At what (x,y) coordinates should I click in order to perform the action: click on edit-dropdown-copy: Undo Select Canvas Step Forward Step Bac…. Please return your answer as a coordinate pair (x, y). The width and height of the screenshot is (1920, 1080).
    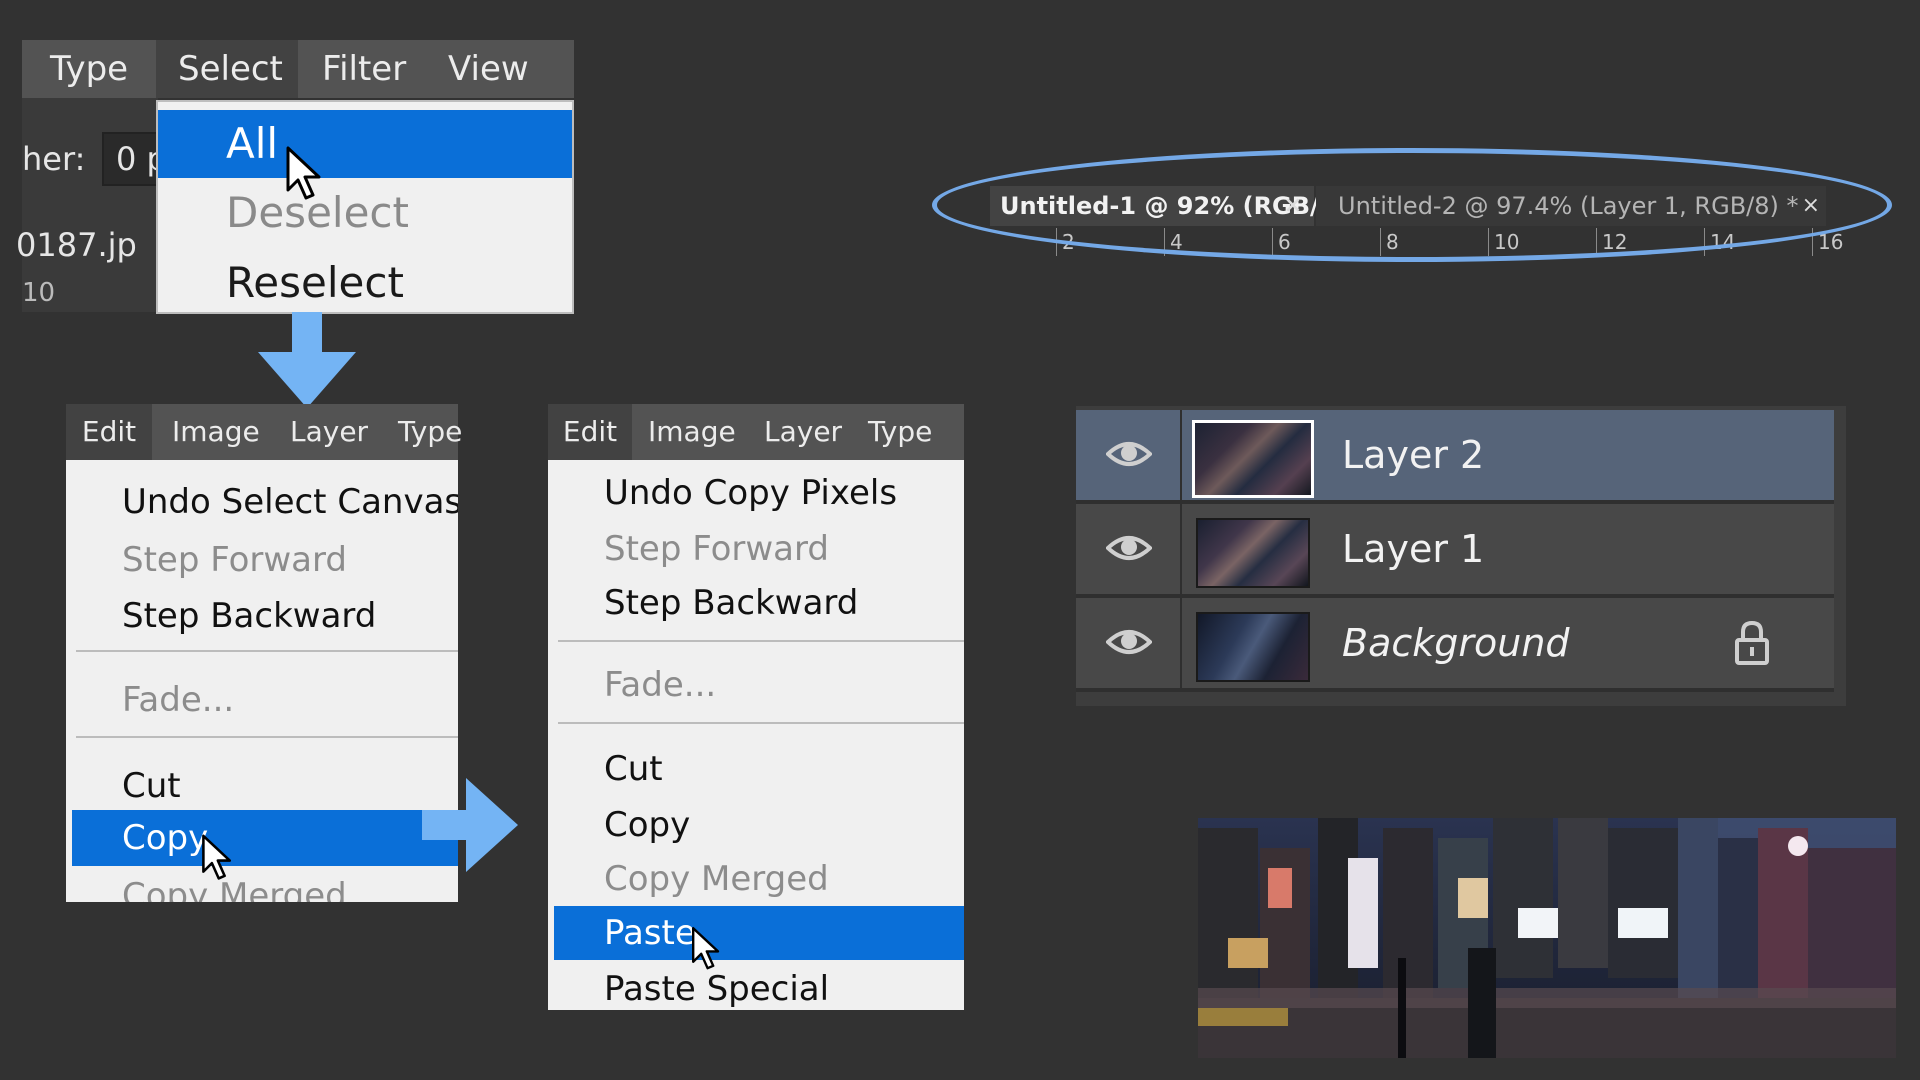
    Looking at the image, I should click on (262, 681).